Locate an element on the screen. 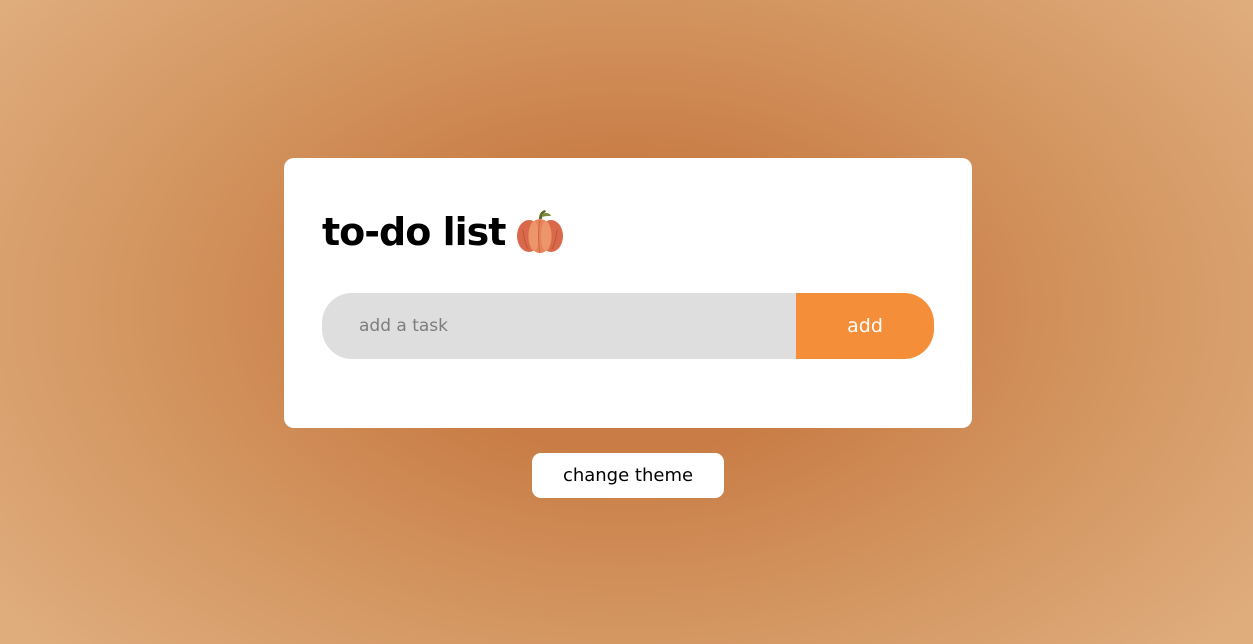 The height and width of the screenshot is (644, 1253). task-input is located at coordinates (559, 326).